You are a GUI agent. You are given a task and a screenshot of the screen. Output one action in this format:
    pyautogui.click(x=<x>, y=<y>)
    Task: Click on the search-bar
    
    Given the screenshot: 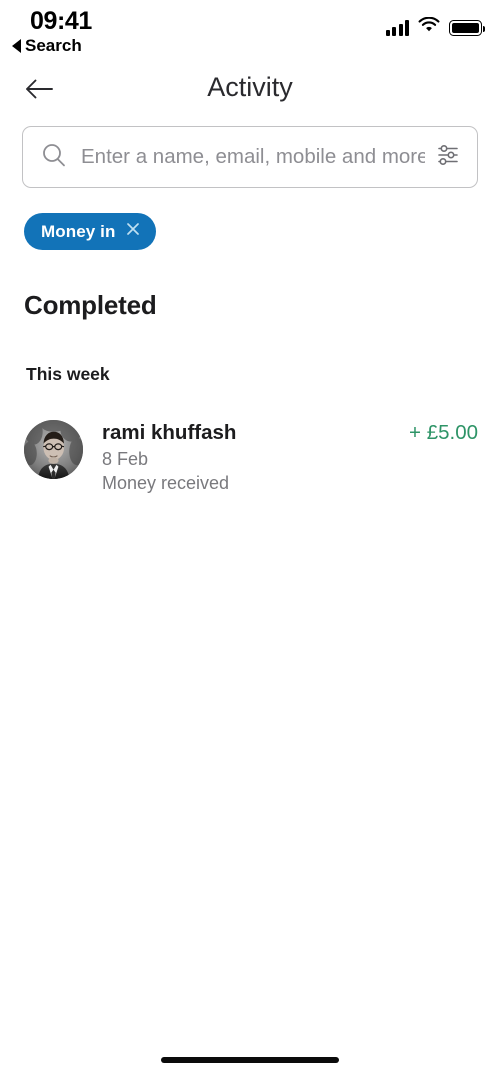 What is the action you would take?
    pyautogui.click(x=250, y=157)
    